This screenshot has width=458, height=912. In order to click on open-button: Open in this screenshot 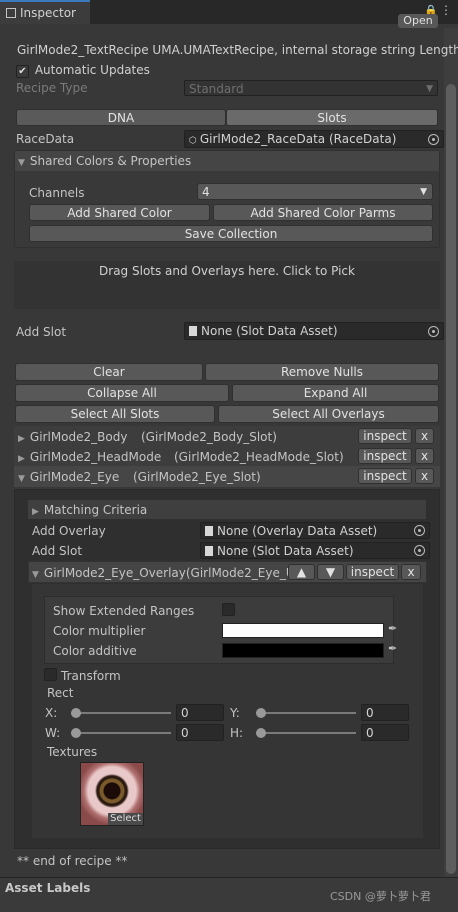, I will do `click(418, 21)`.